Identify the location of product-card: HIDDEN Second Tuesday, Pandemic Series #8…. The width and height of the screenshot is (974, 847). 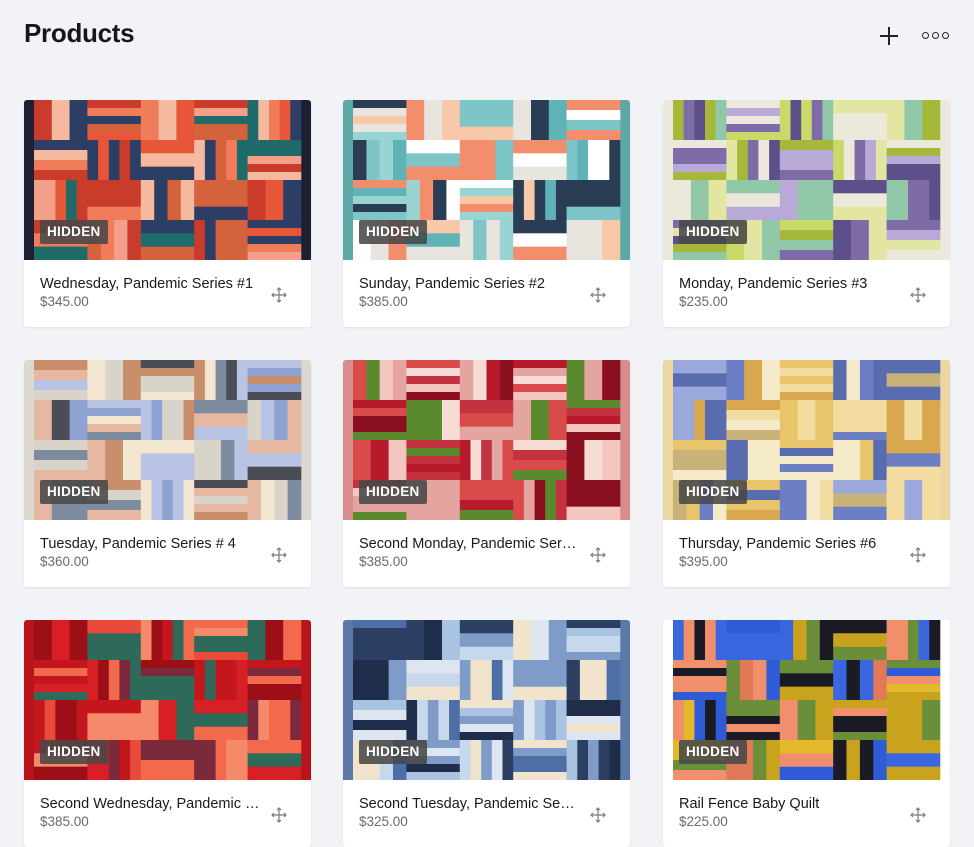
(486, 733).